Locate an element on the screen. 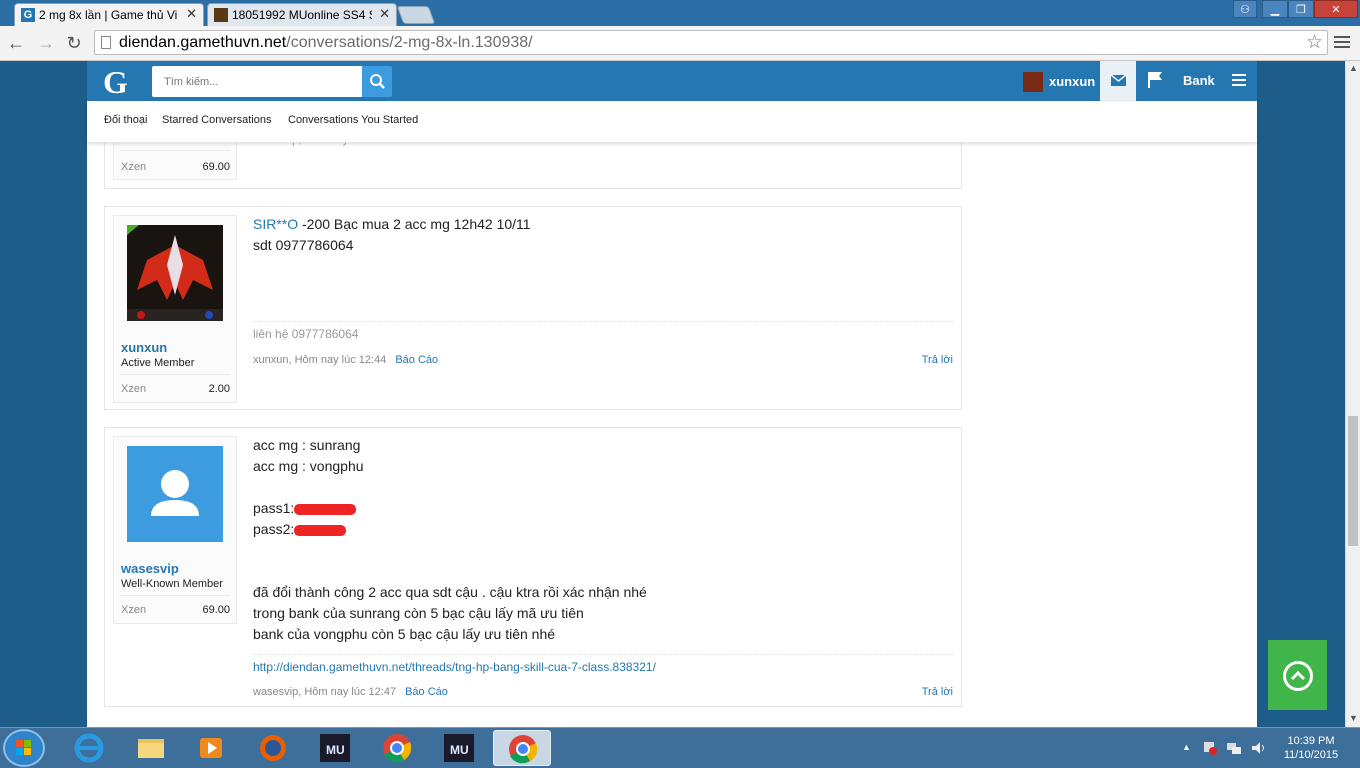 This screenshot has width=1360, height=768. gamethuvn-favicon-icon: G is located at coordinates (28, 15).